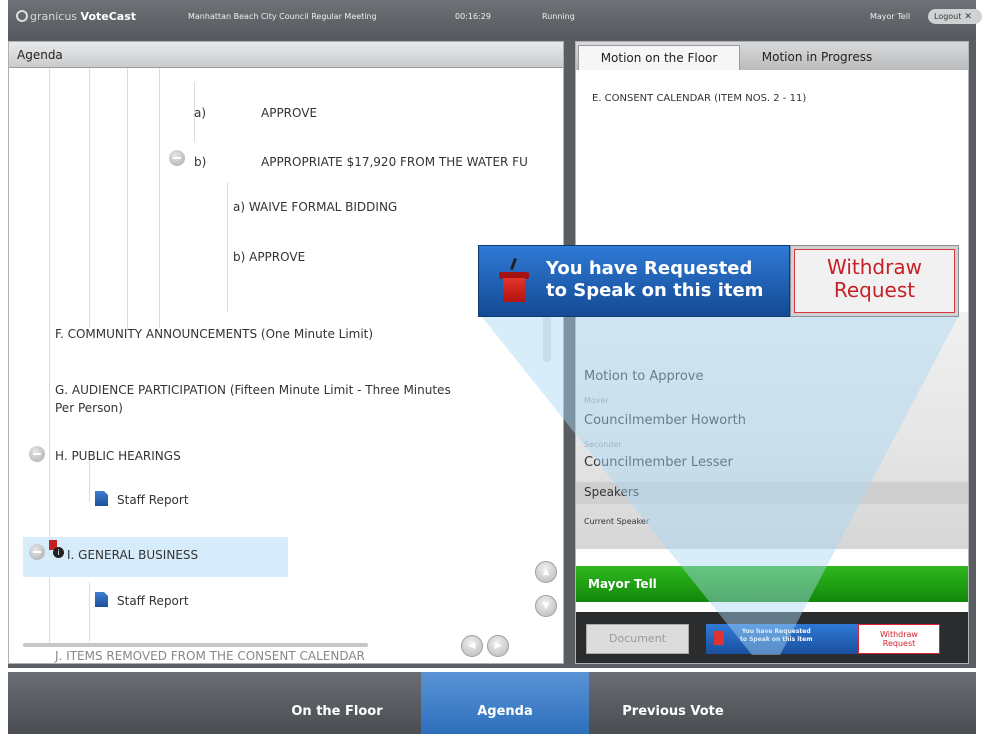  I want to click on document-button: Document, so click(637, 639).